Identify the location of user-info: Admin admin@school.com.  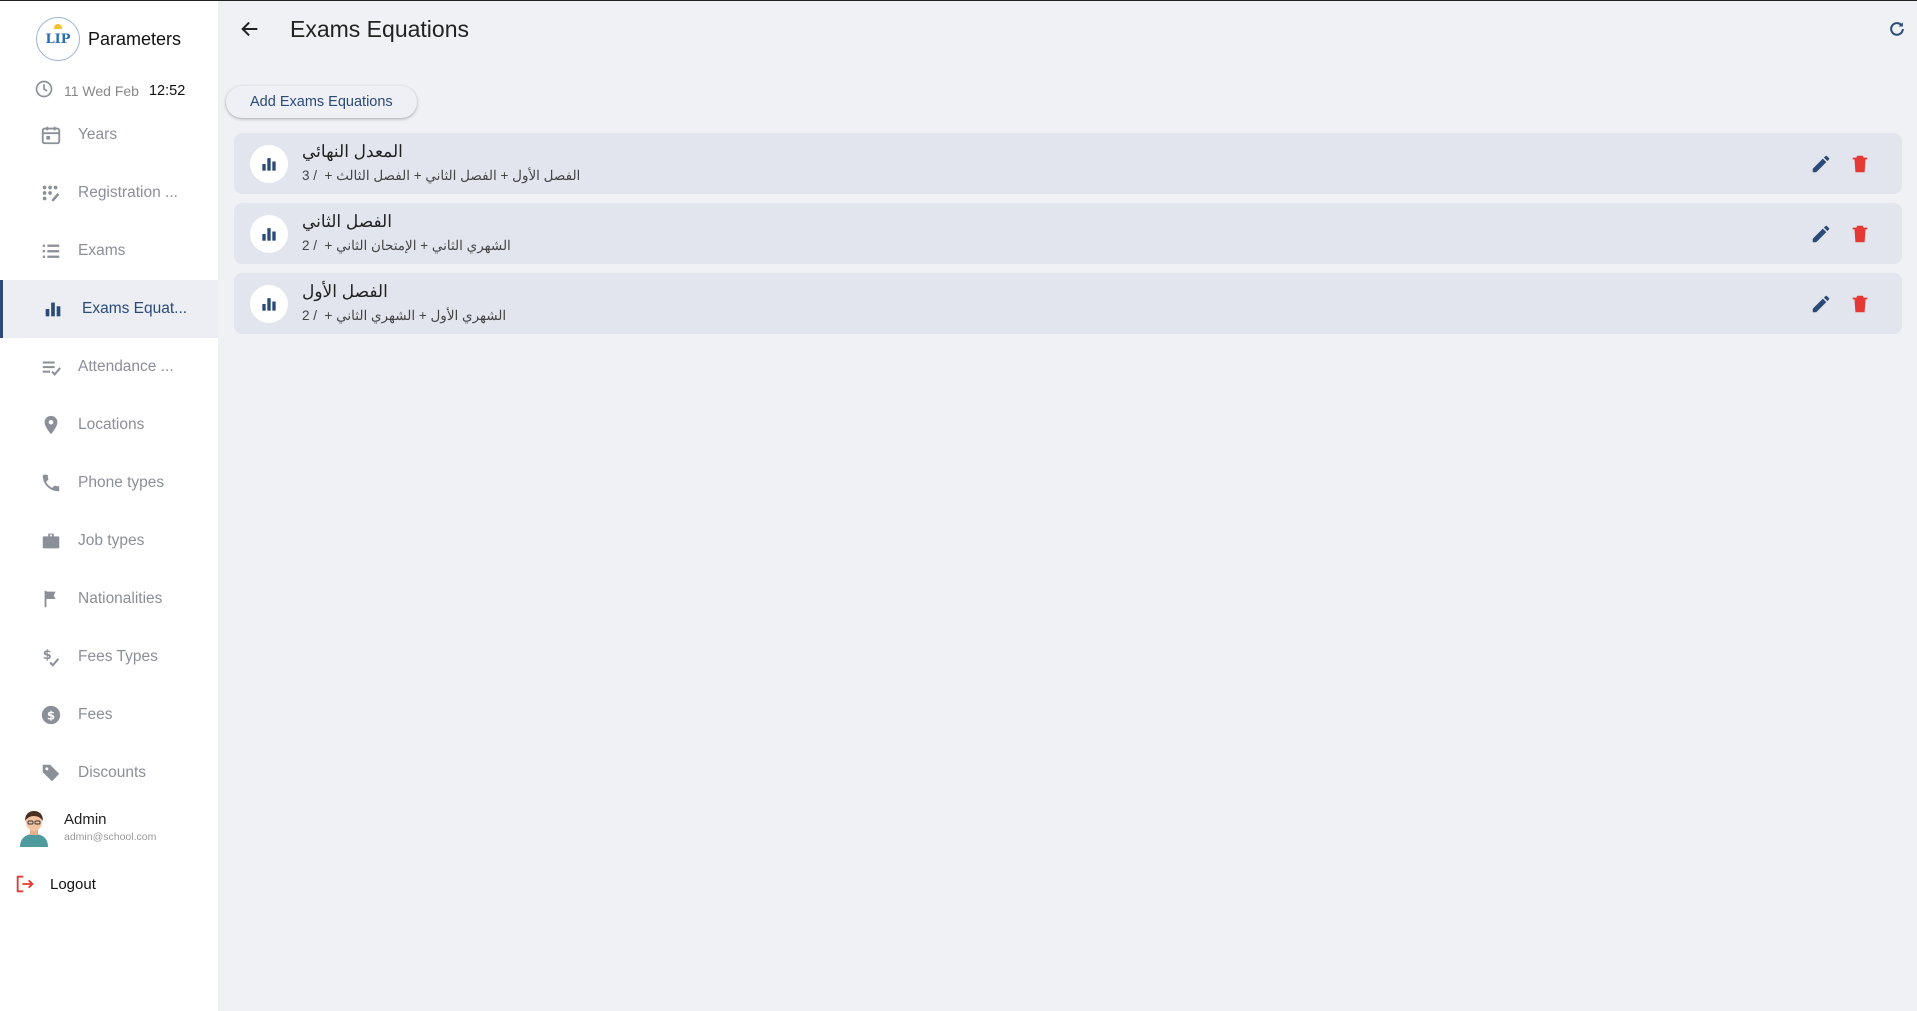
(110, 827).